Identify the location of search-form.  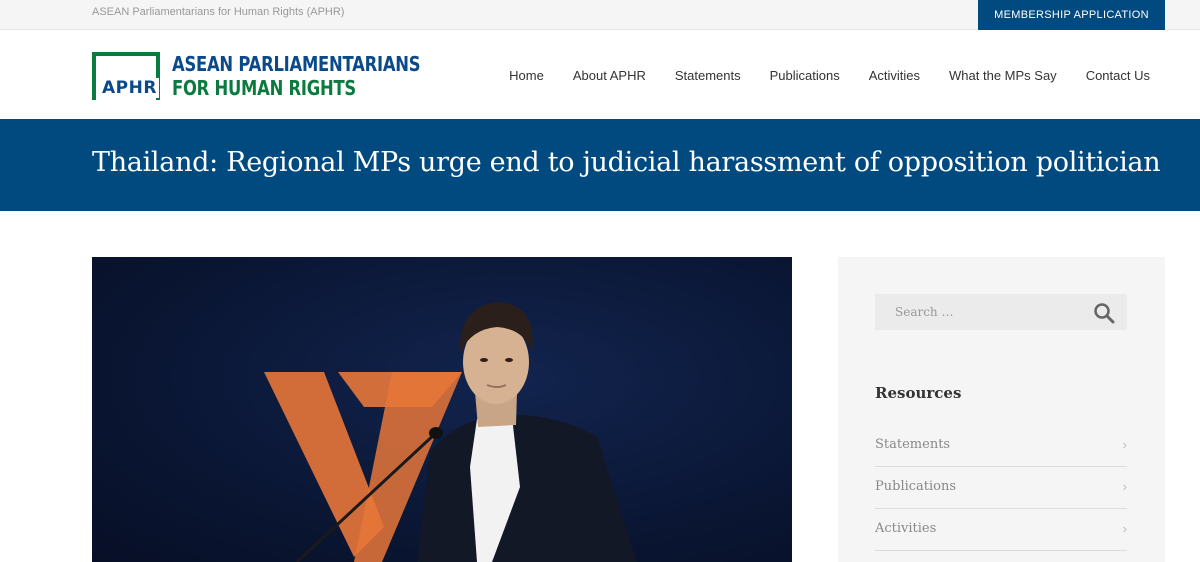
(1001, 312).